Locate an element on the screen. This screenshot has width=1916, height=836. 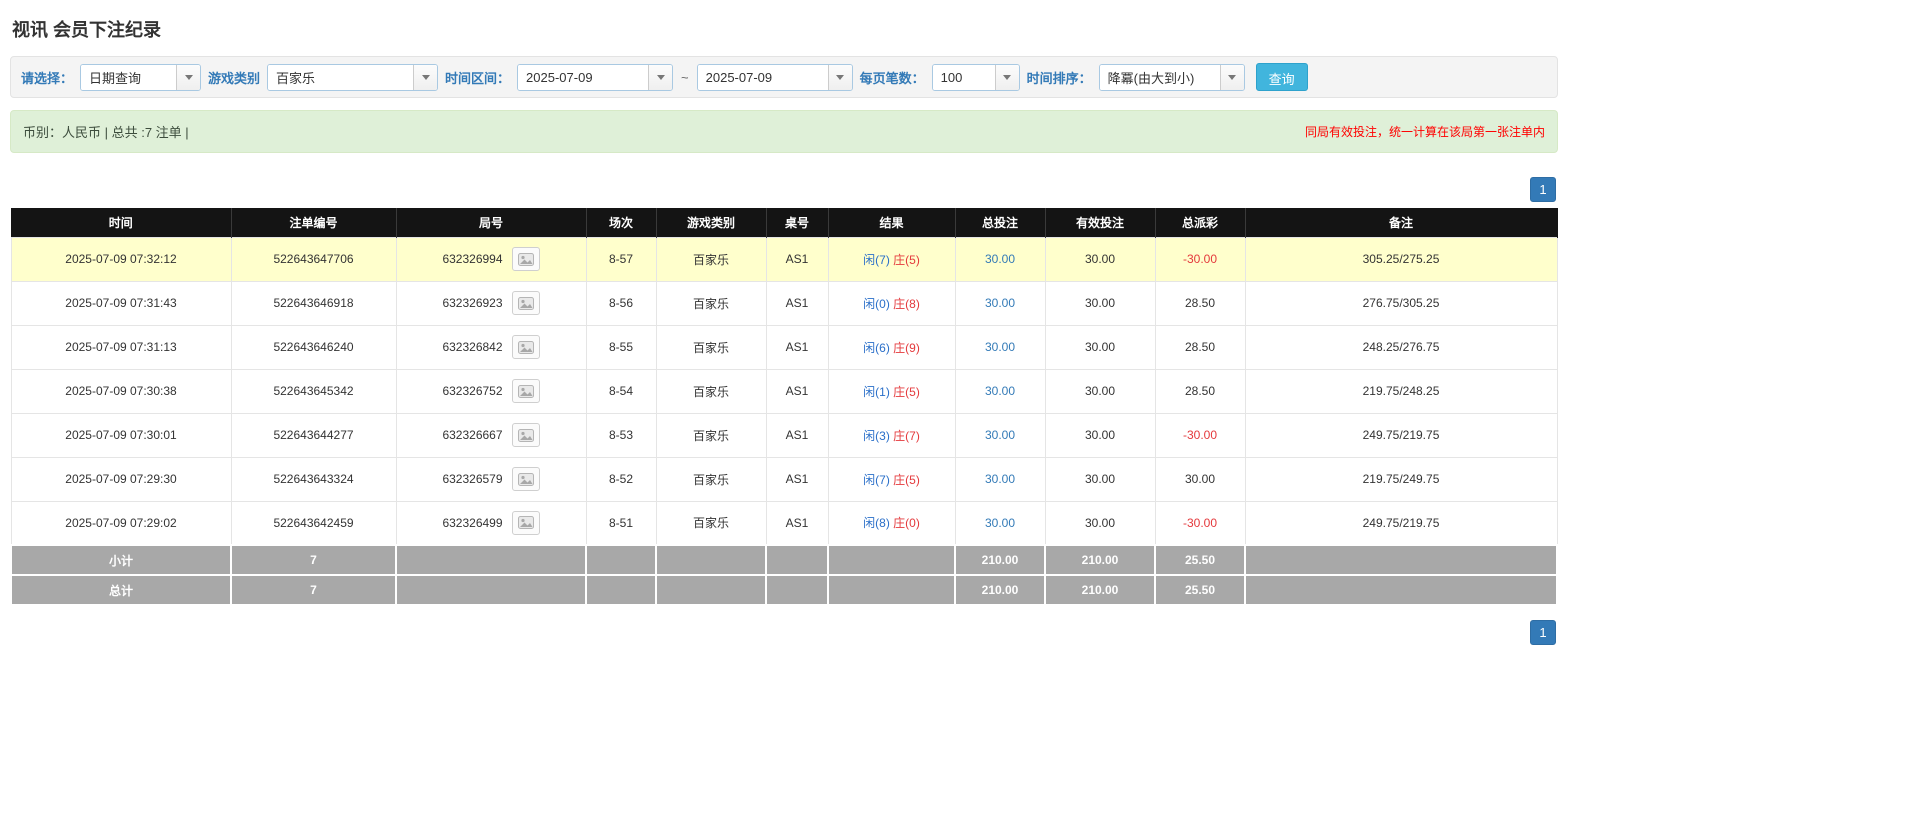
game-type-dropdown-button is located at coordinates (425, 77).